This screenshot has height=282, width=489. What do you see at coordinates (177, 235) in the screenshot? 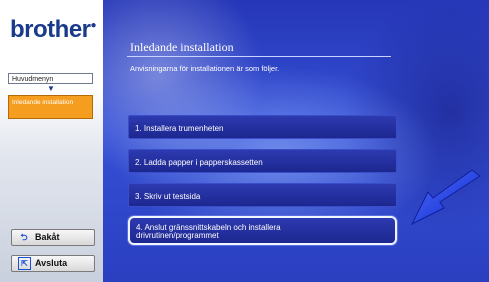
I see `option-4-line-2: drivrutinen/programmet` at bounding box center [177, 235].